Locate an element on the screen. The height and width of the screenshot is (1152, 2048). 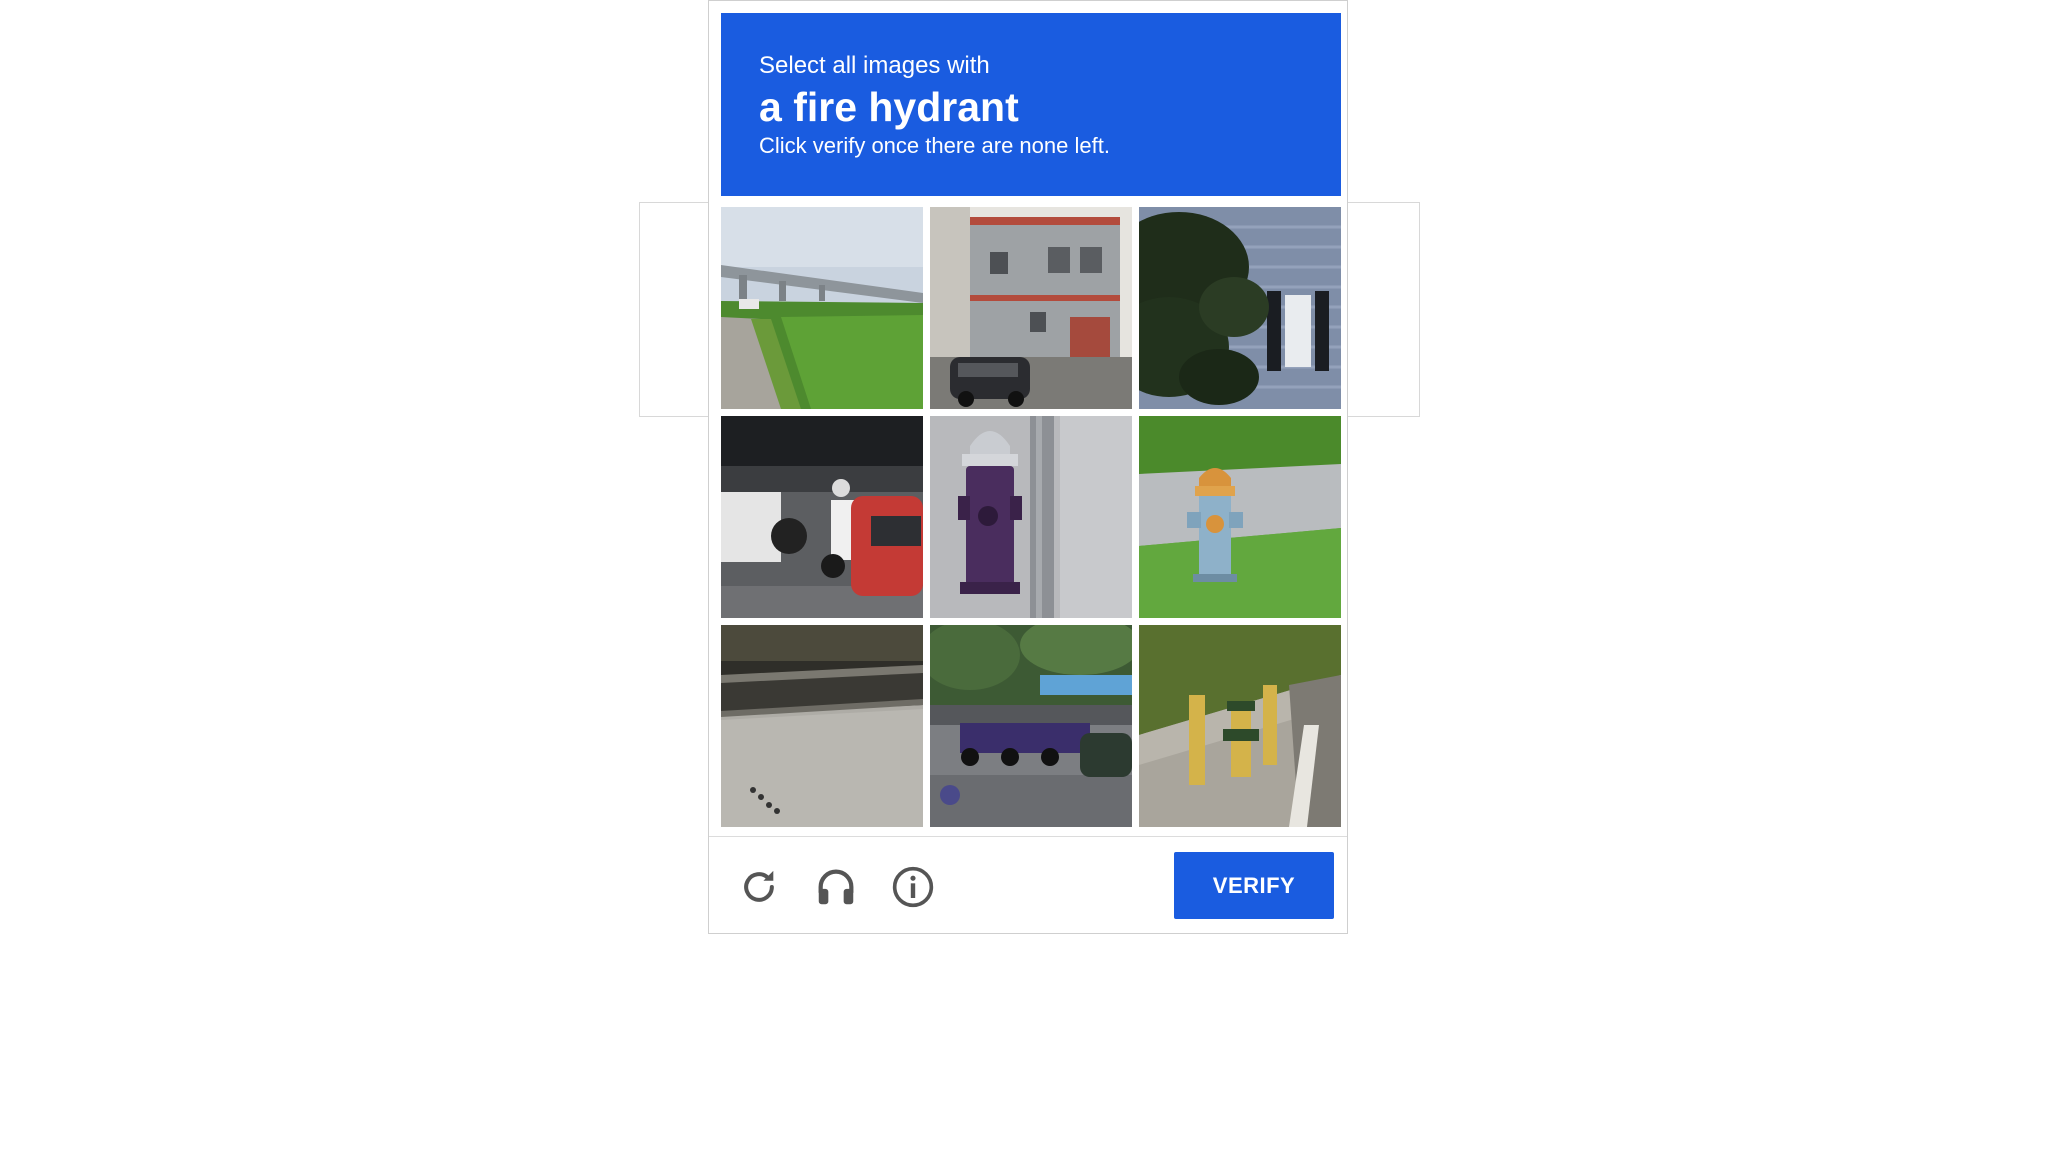
tile-elevated-railway-field is located at coordinates (822, 308).